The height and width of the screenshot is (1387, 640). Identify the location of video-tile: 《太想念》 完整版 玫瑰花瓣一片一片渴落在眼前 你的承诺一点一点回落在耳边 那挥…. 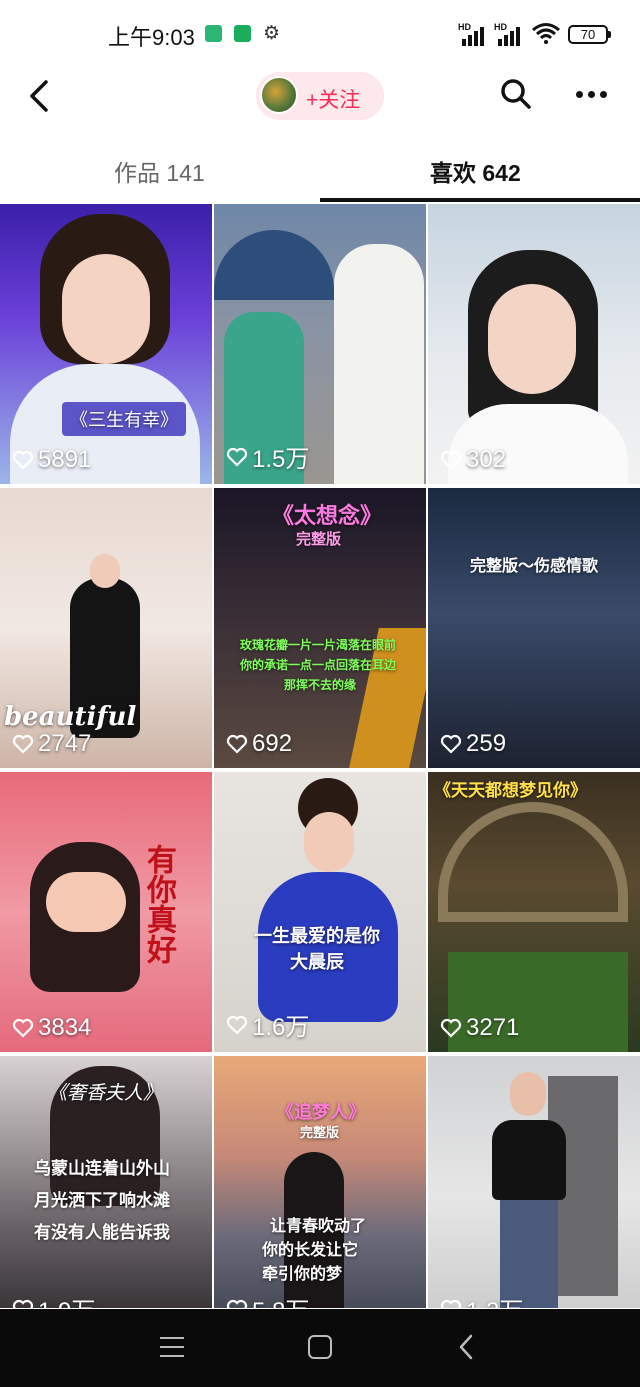
(320, 628).